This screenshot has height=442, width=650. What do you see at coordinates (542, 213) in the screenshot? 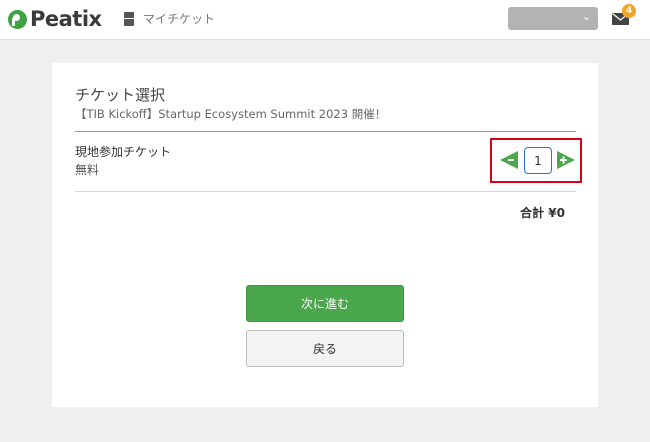
I see `order-total: 合計 ¥0` at bounding box center [542, 213].